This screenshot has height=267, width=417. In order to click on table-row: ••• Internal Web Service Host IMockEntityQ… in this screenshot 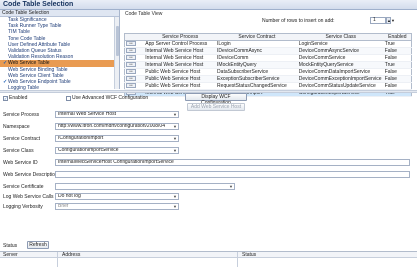, I will do `click(268, 65)`.